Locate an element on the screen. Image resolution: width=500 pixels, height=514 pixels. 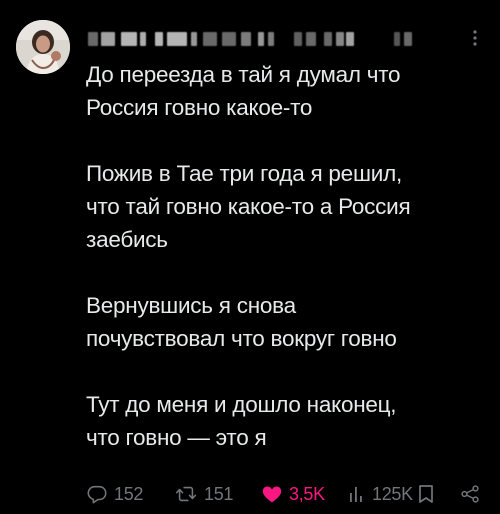
views-count: 125K is located at coordinates (392, 493).